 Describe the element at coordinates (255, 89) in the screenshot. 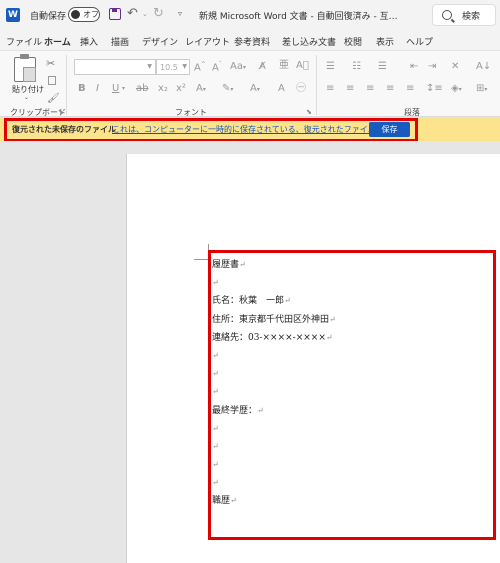

I see `font-color-icon: A▾` at that location.